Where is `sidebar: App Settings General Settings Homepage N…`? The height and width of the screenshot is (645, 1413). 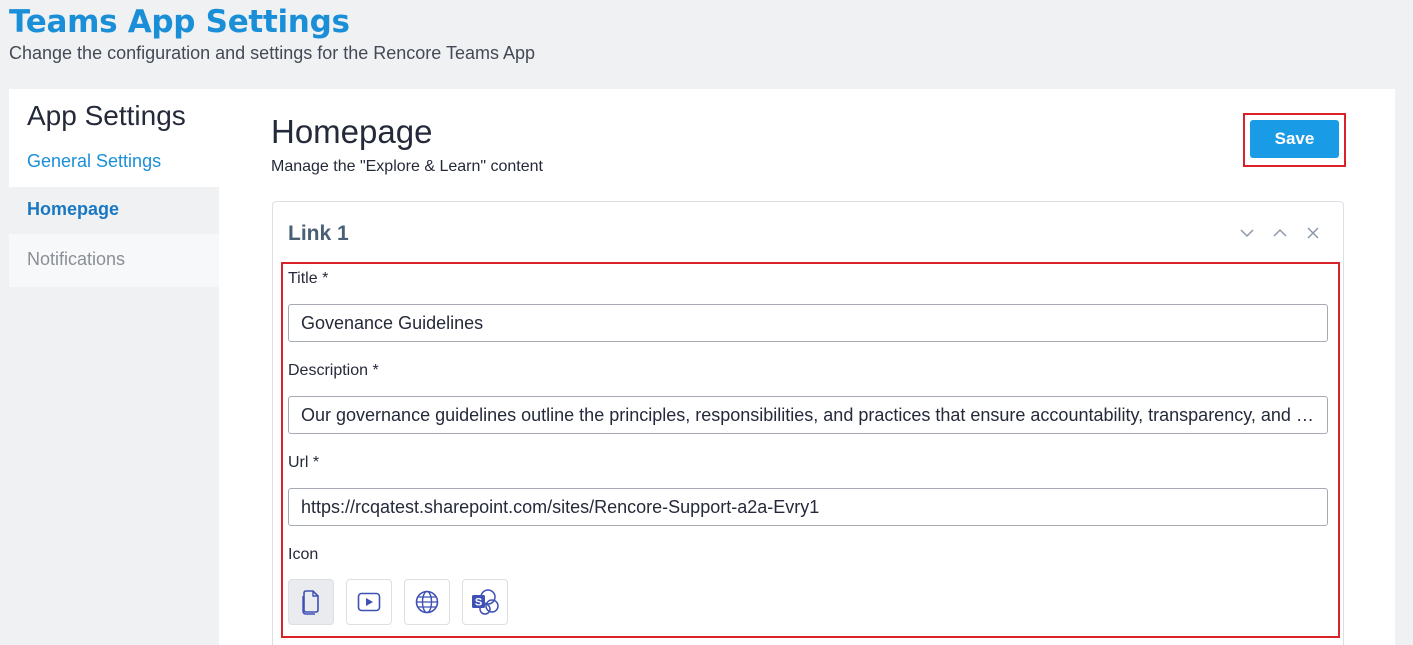
sidebar: App Settings General Settings Homepage N… is located at coordinates (114, 189).